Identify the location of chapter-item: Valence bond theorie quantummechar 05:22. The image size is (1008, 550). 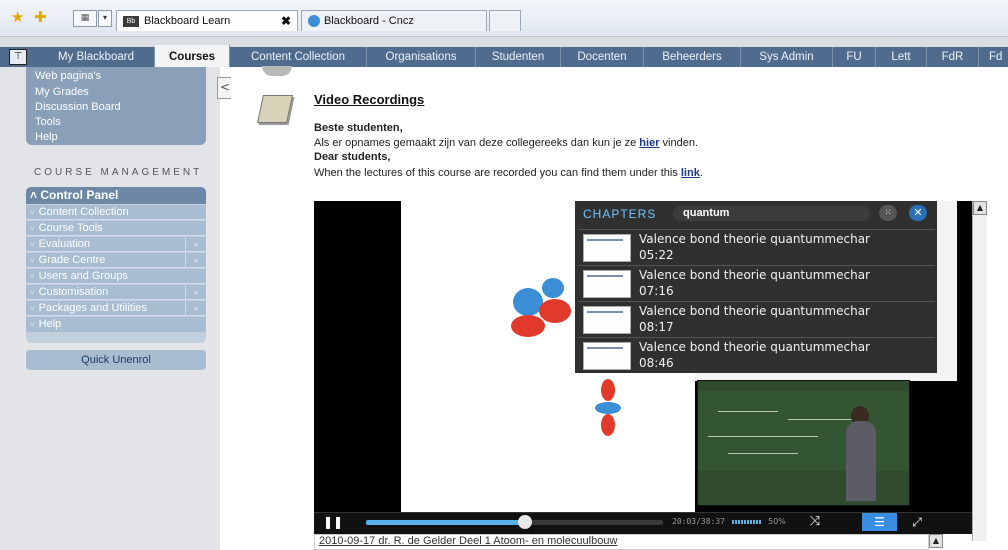
(756, 246).